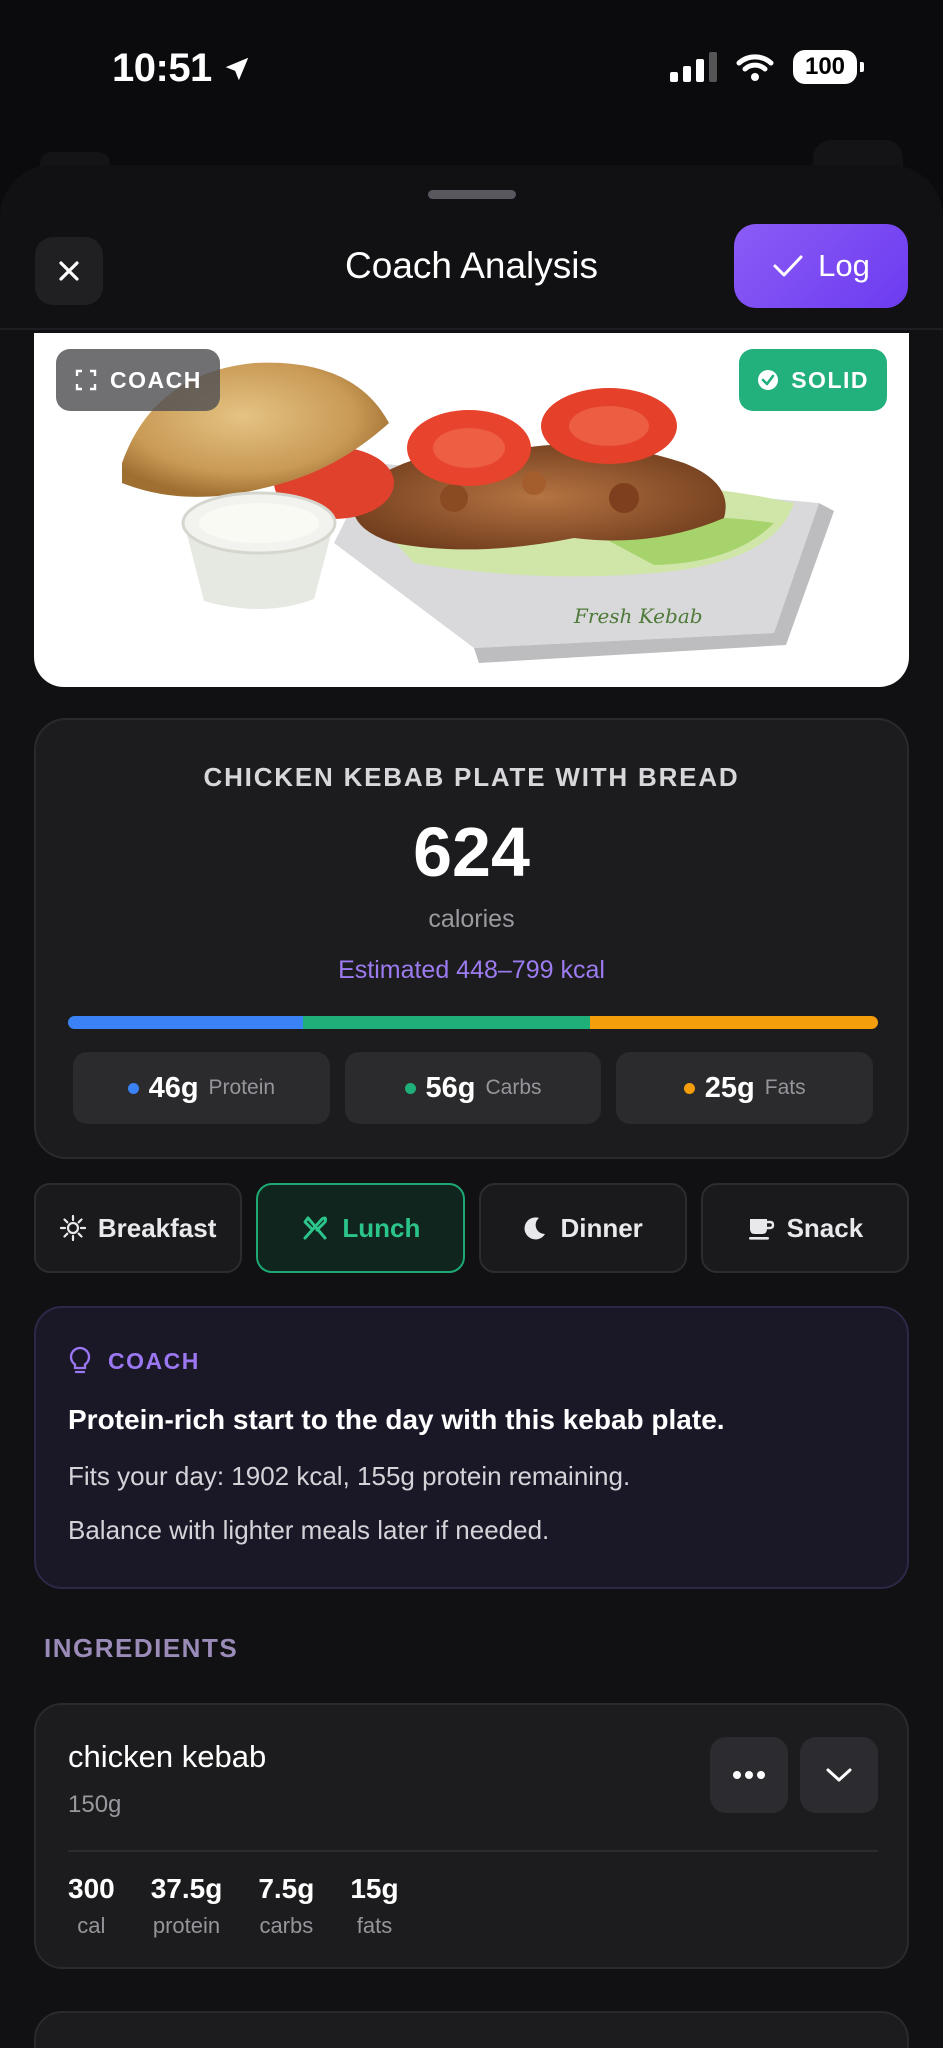 This screenshot has height=2048, width=943. I want to click on stat-label: protein, so click(186, 1925).